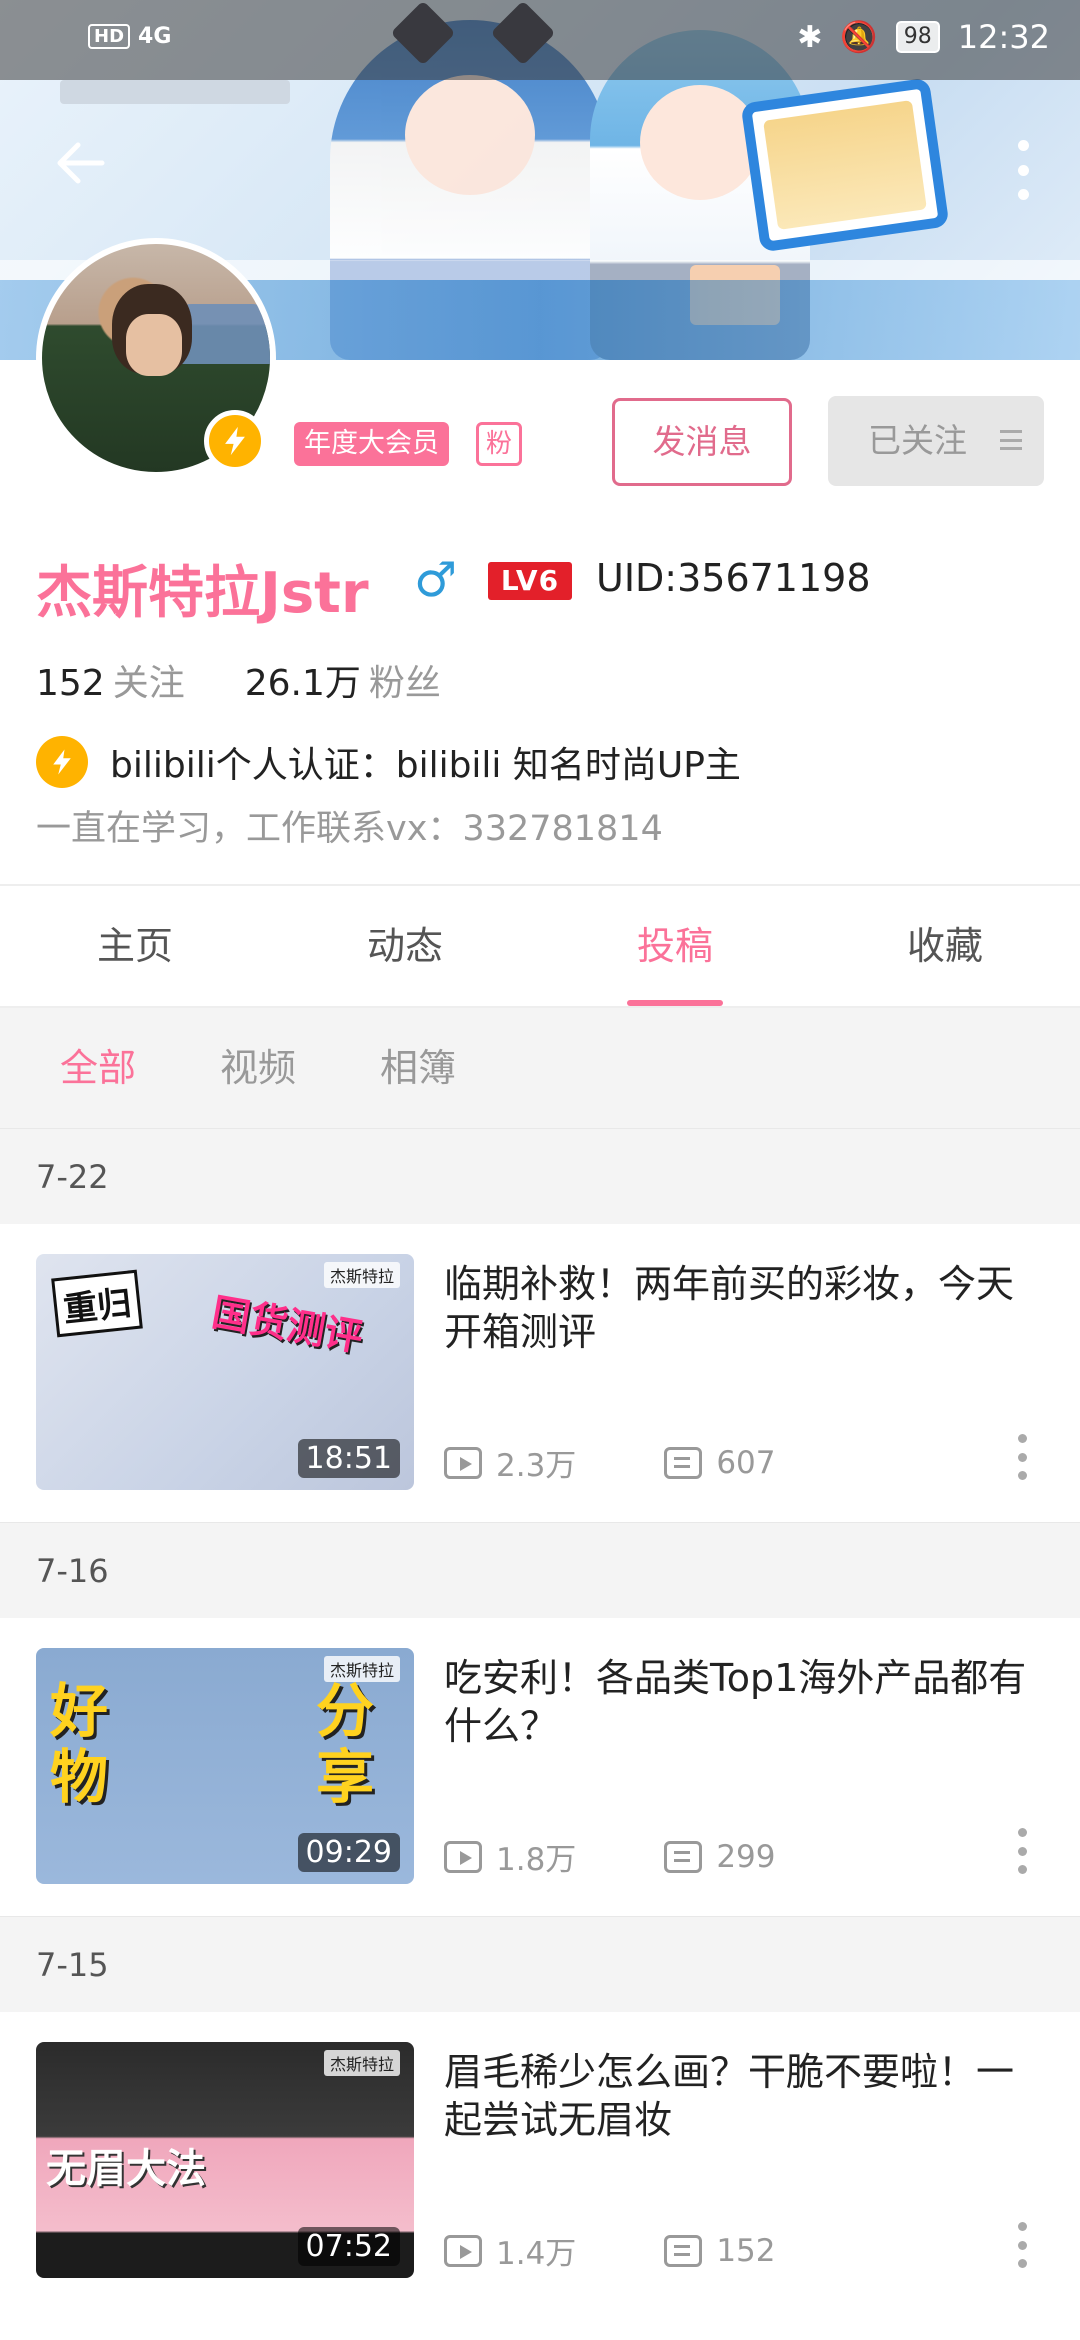  What do you see at coordinates (148, 683) in the screenshot?
I see `following-label: 关注` at bounding box center [148, 683].